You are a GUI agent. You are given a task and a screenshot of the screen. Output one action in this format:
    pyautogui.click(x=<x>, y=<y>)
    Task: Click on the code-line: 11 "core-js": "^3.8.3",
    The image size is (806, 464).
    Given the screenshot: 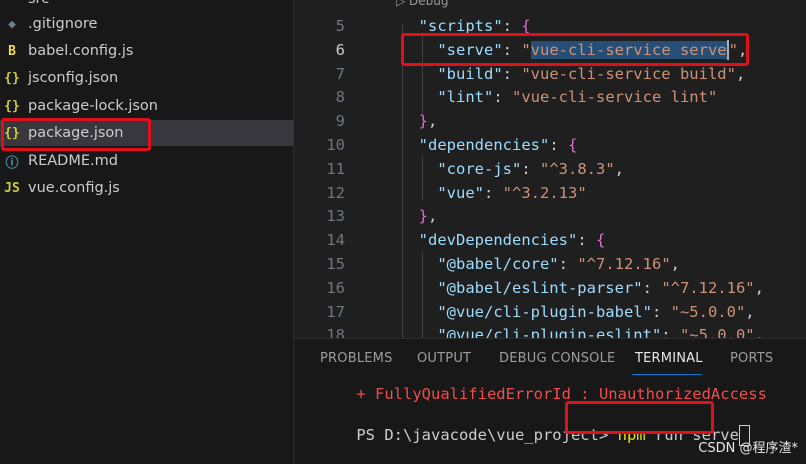 What is the action you would take?
    pyautogui.click(x=550, y=169)
    